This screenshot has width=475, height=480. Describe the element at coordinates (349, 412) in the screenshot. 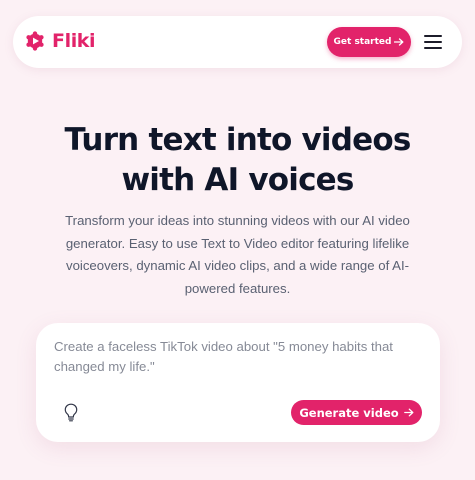

I see `generate-video-label: Generate video` at that location.